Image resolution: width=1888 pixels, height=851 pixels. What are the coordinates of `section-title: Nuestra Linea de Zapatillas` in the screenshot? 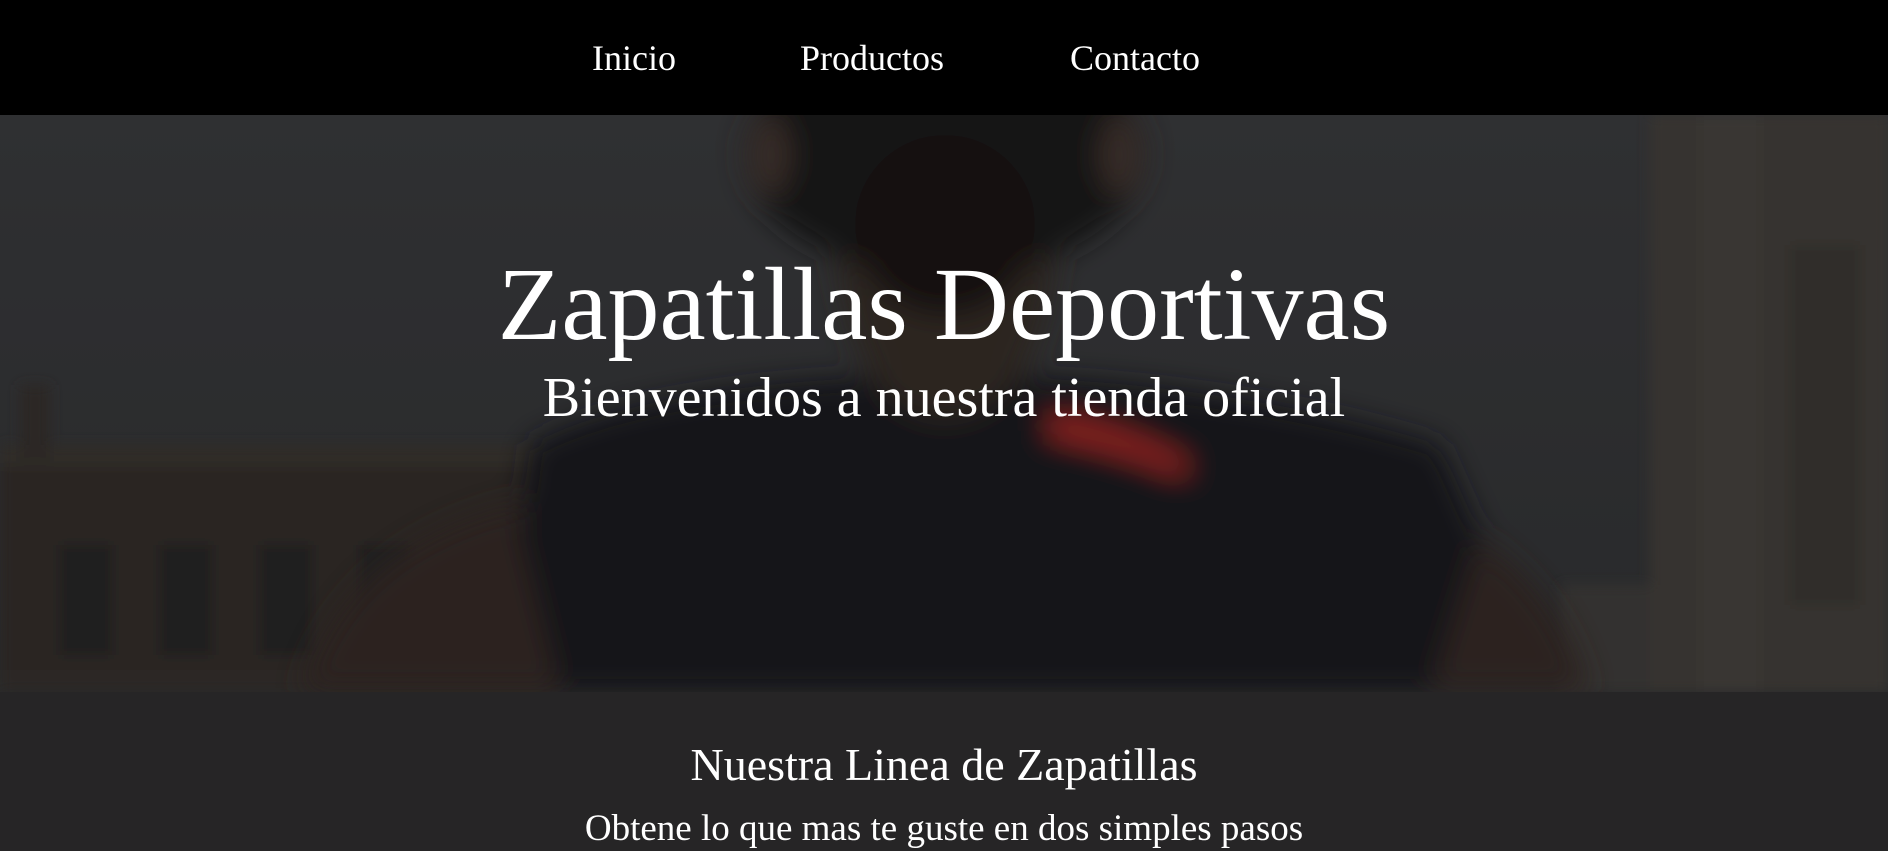 It's located at (944, 764).